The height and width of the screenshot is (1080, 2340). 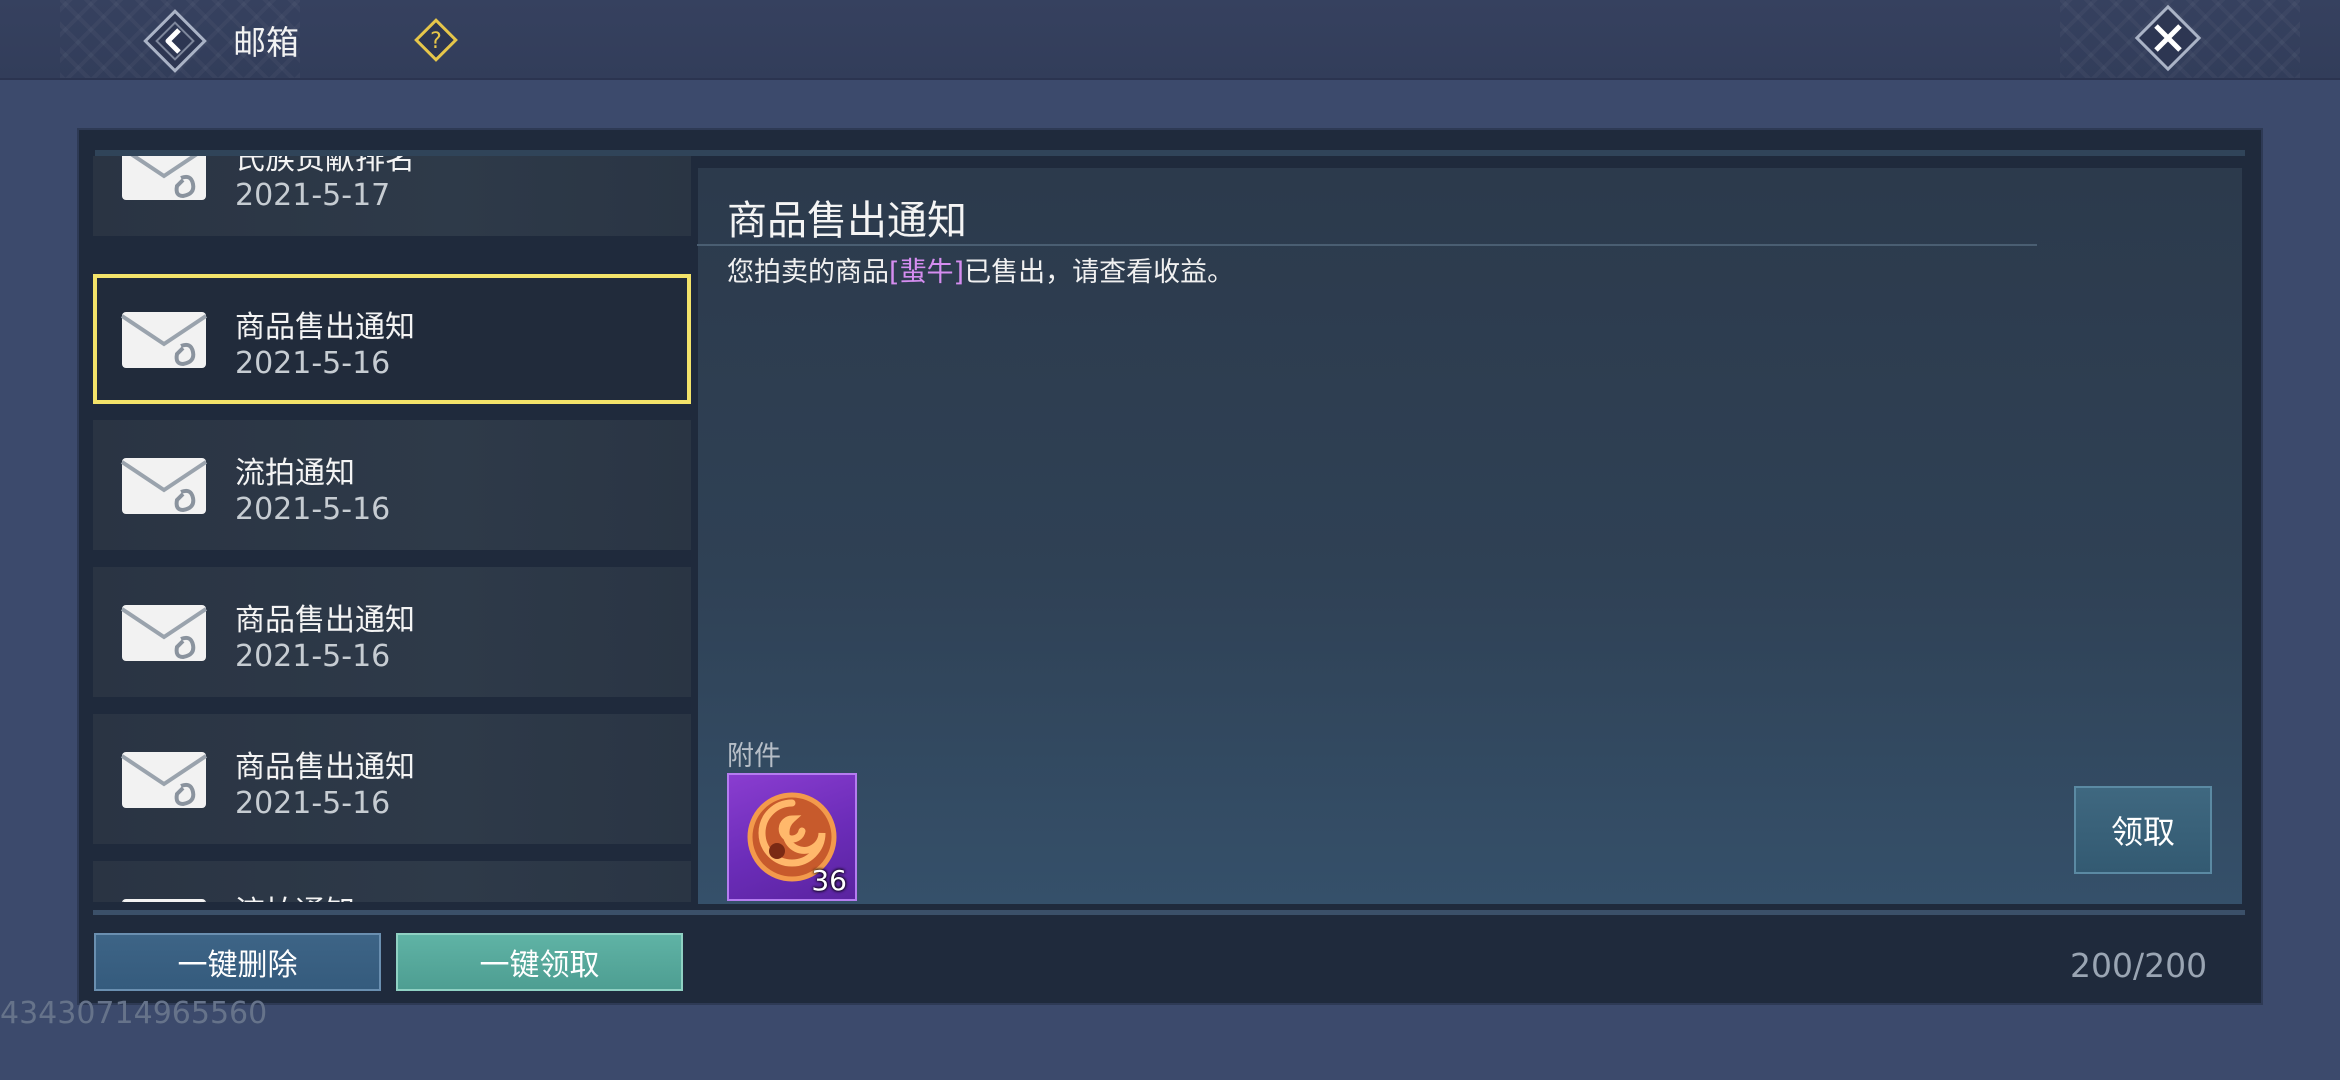 I want to click on mail-item-selected: 商品售出通知 2021-5-16, so click(x=392, y=339).